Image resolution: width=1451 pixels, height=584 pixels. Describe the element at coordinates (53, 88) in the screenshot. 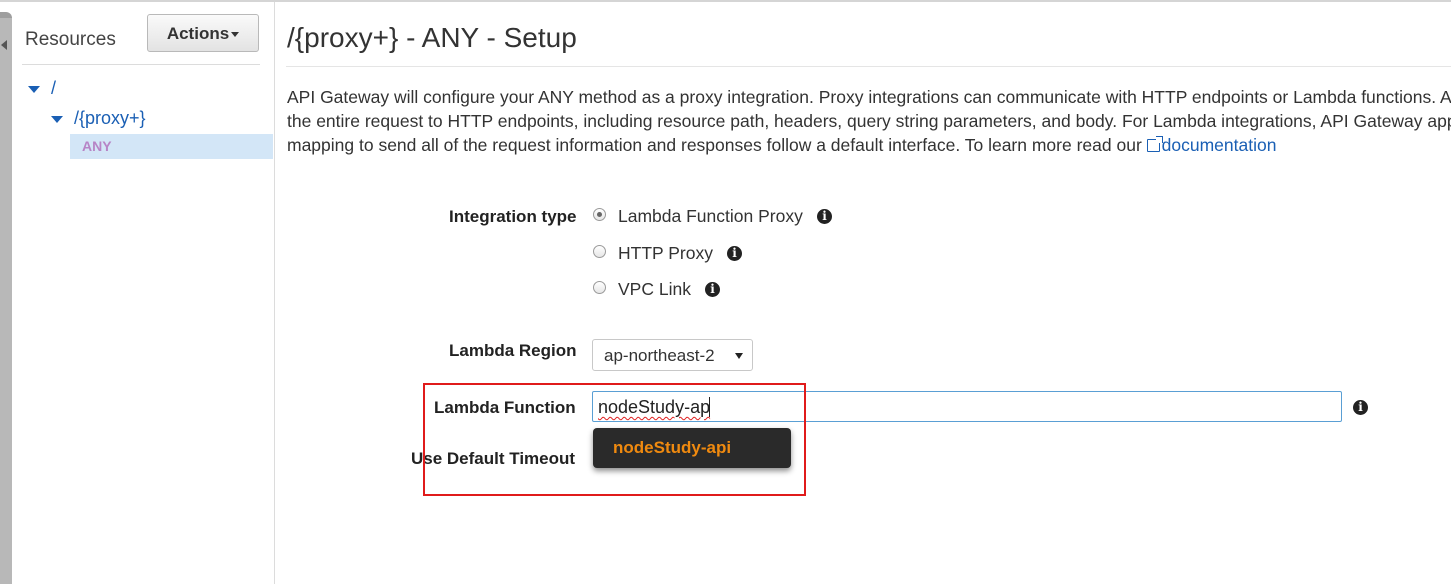

I see `tree-item-root: /` at that location.